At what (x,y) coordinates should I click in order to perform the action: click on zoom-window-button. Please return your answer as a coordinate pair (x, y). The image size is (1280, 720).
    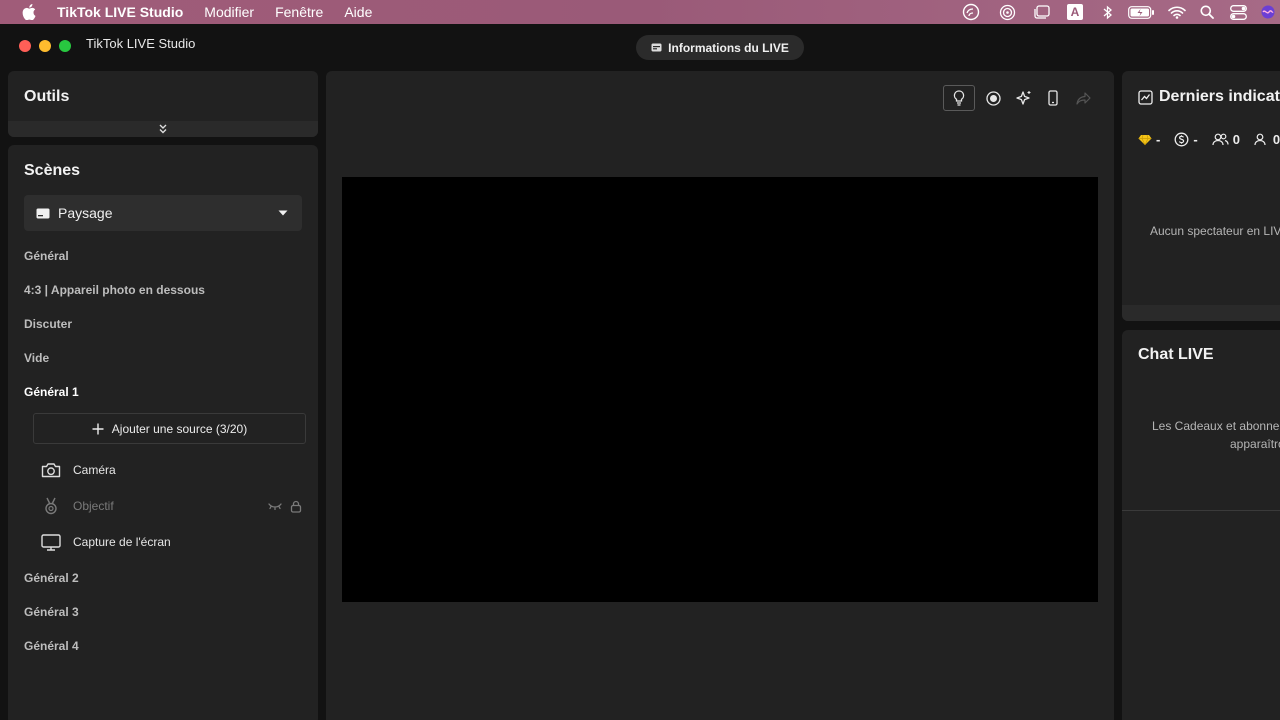
    Looking at the image, I should click on (65, 46).